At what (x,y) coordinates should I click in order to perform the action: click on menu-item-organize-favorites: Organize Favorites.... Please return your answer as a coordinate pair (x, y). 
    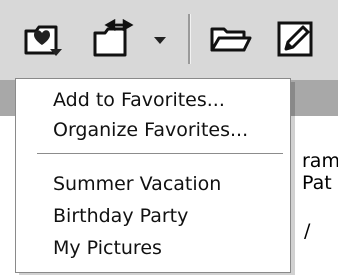
    Looking at the image, I should click on (150, 130).